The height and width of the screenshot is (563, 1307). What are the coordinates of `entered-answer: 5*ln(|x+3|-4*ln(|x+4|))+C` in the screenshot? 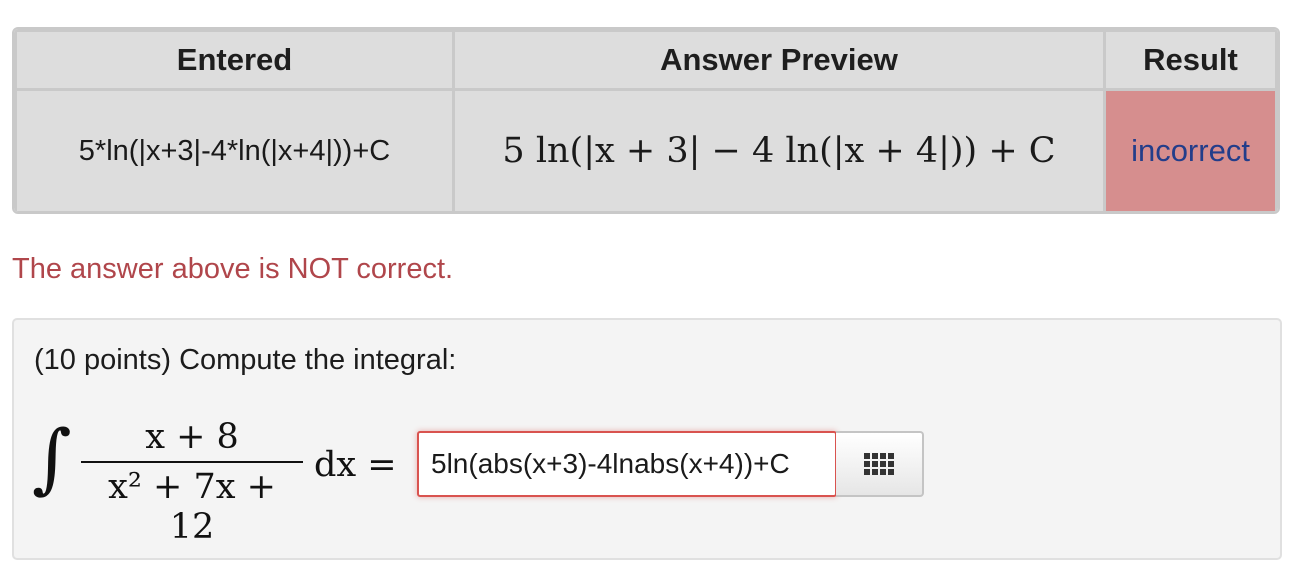 It's located at (234, 150).